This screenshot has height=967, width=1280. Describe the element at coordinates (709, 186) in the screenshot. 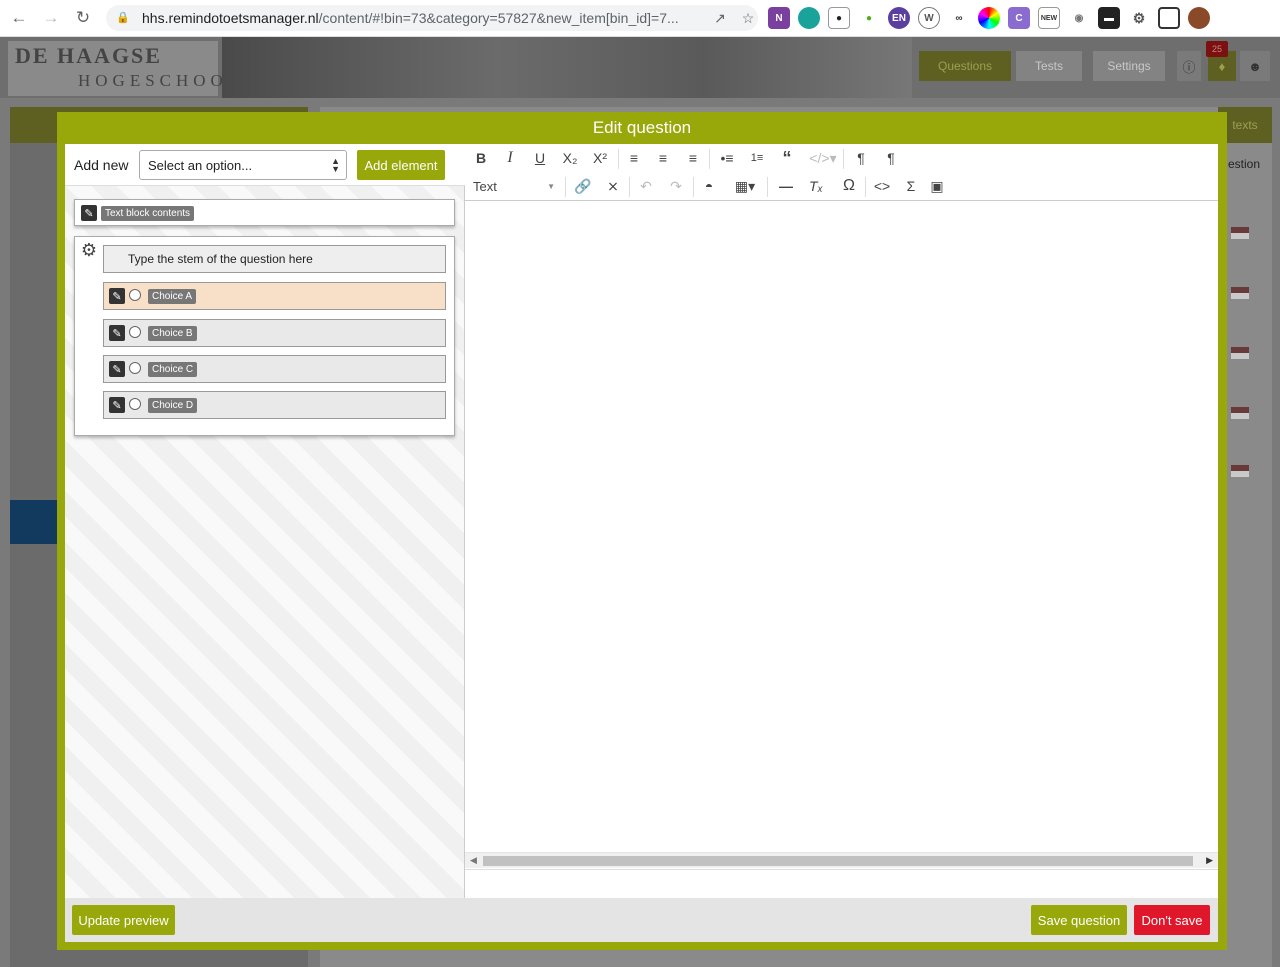

I see `find-icon: ◓` at that location.